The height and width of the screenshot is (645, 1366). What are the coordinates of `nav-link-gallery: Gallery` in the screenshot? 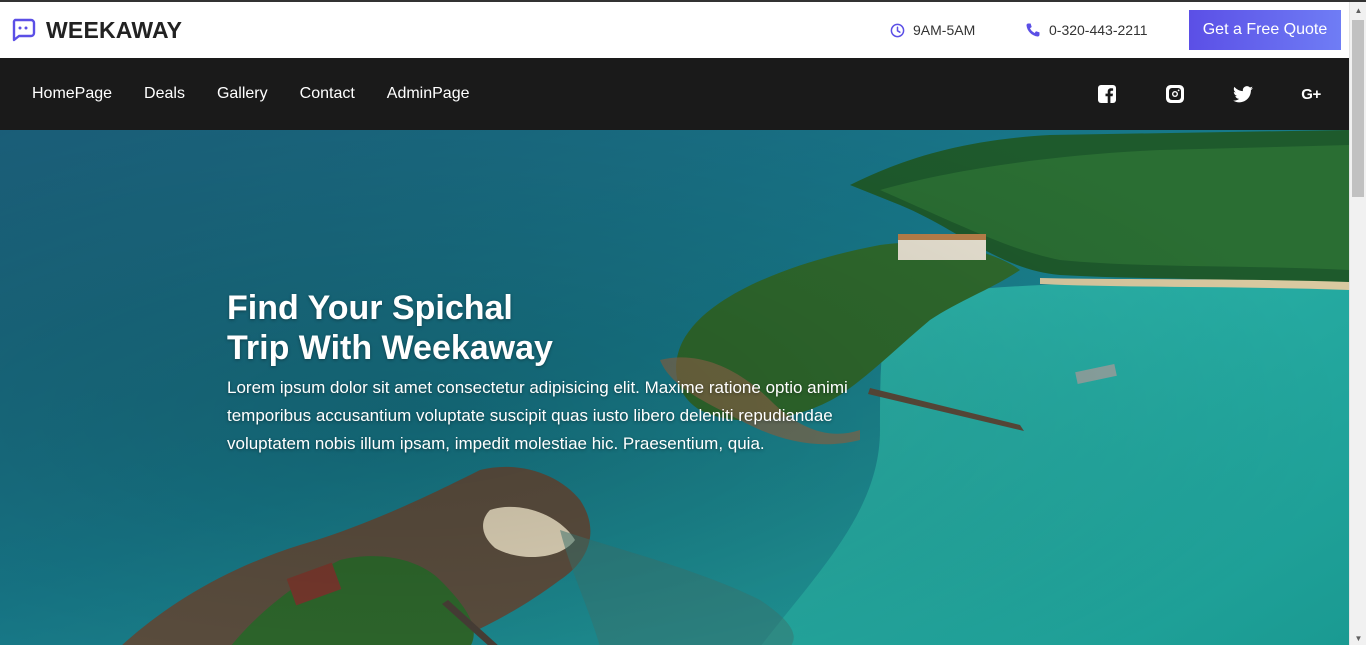 It's located at (242, 94).